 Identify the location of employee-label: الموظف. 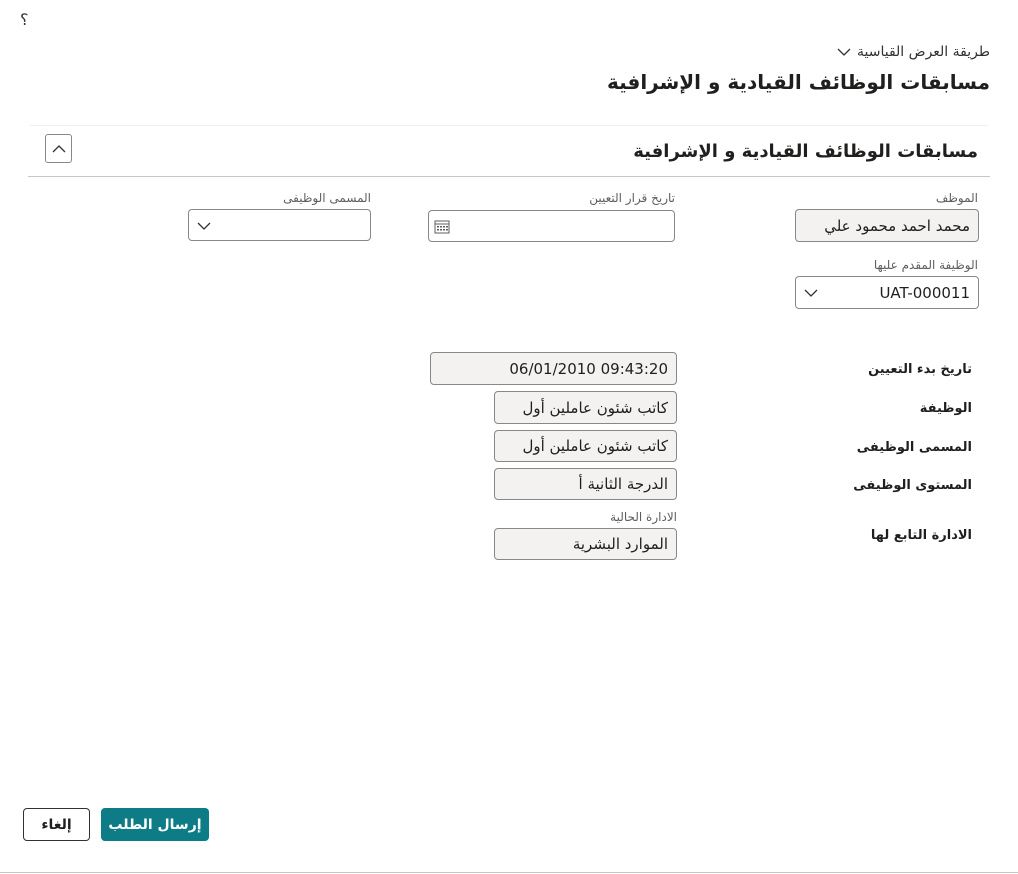
(956, 198).